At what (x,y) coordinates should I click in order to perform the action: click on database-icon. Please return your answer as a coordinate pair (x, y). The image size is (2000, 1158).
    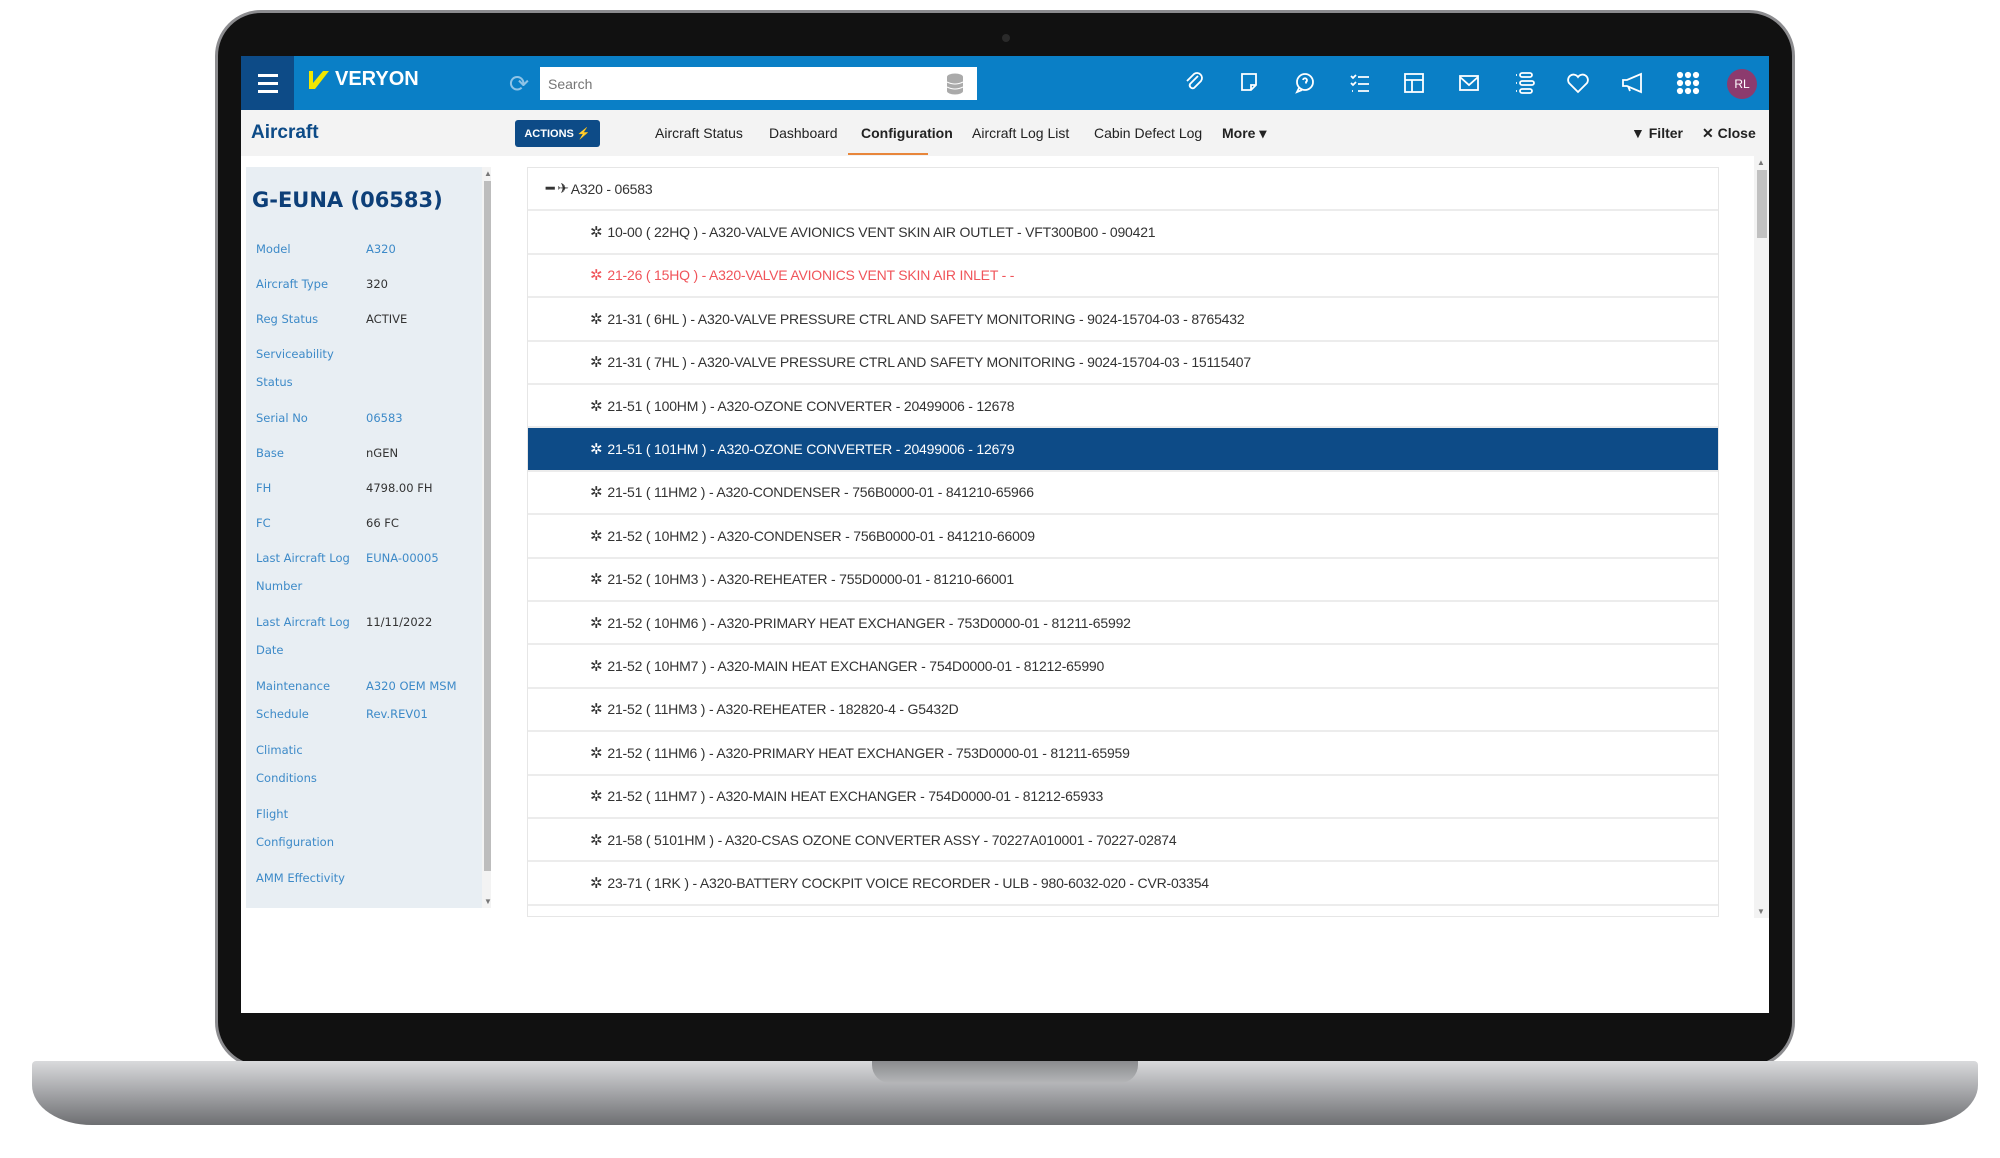
    Looking at the image, I should click on (955, 84).